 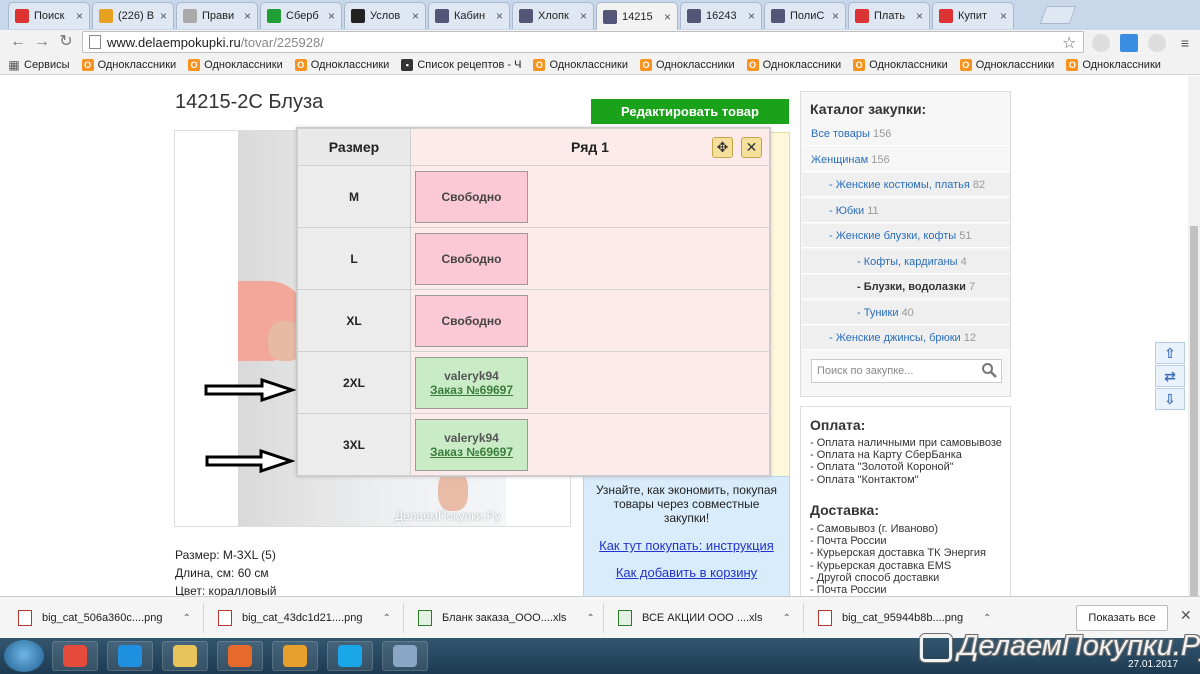 I want to click on bookmark-item: ▪ Список рецептов - Ч, so click(x=461, y=64).